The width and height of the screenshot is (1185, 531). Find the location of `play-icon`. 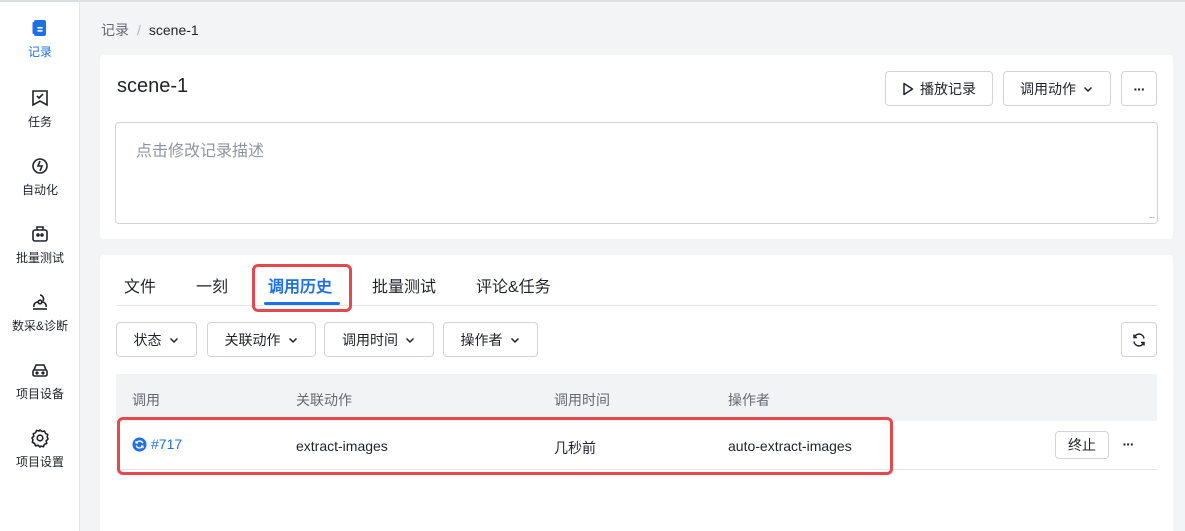

play-icon is located at coordinates (908, 88).